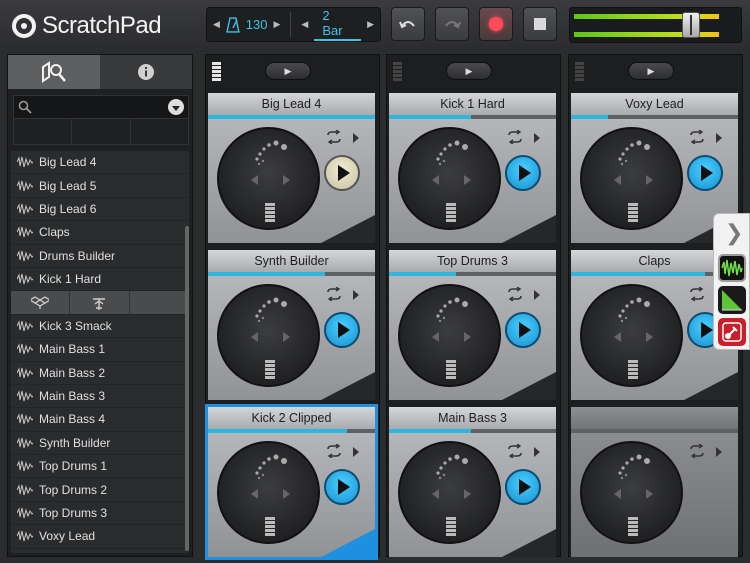  I want to click on list-item: Big Lead 6, so click(100, 210).